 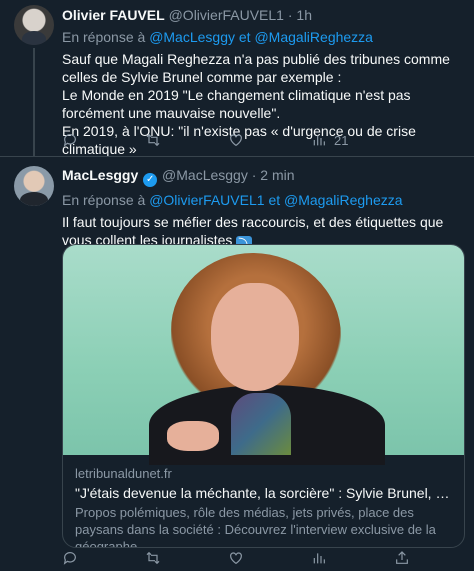 What do you see at coordinates (113, 15) in the screenshot?
I see `author-name: Olivier FAUVEL` at bounding box center [113, 15].